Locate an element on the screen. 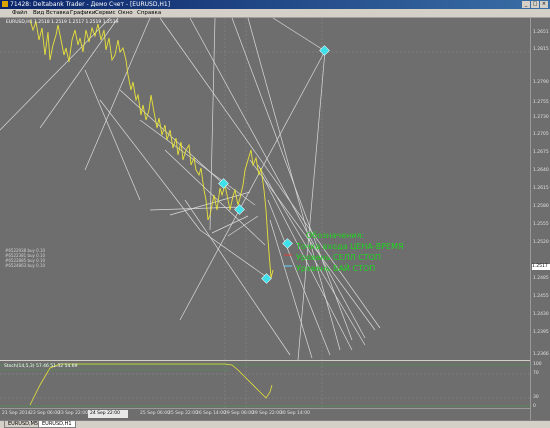  indicator-tick: 70 is located at coordinates (536, 373).